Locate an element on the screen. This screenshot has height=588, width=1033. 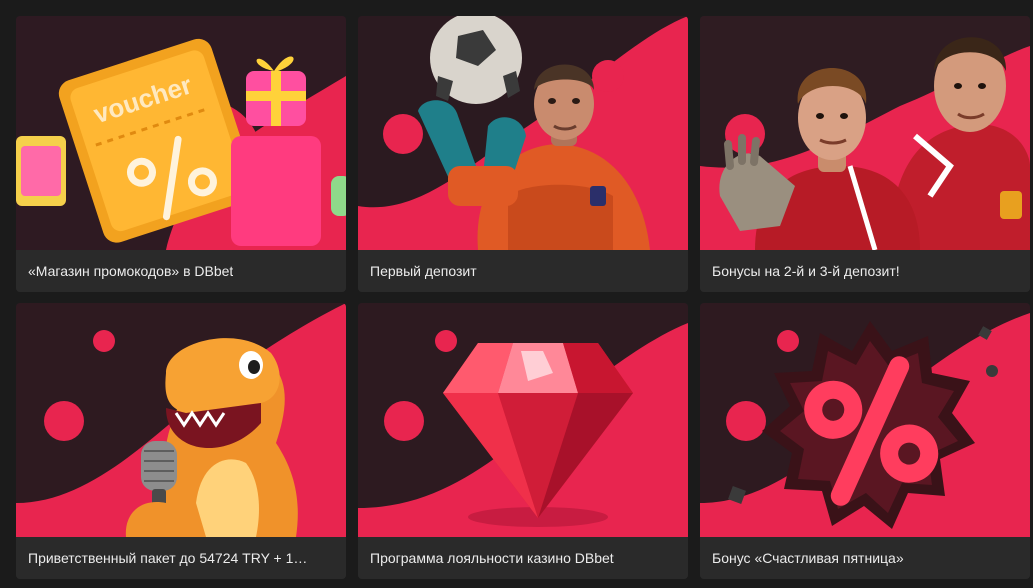
promo-title: Бонусы на 2-й и 3-й депозит! is located at coordinates (865, 271).